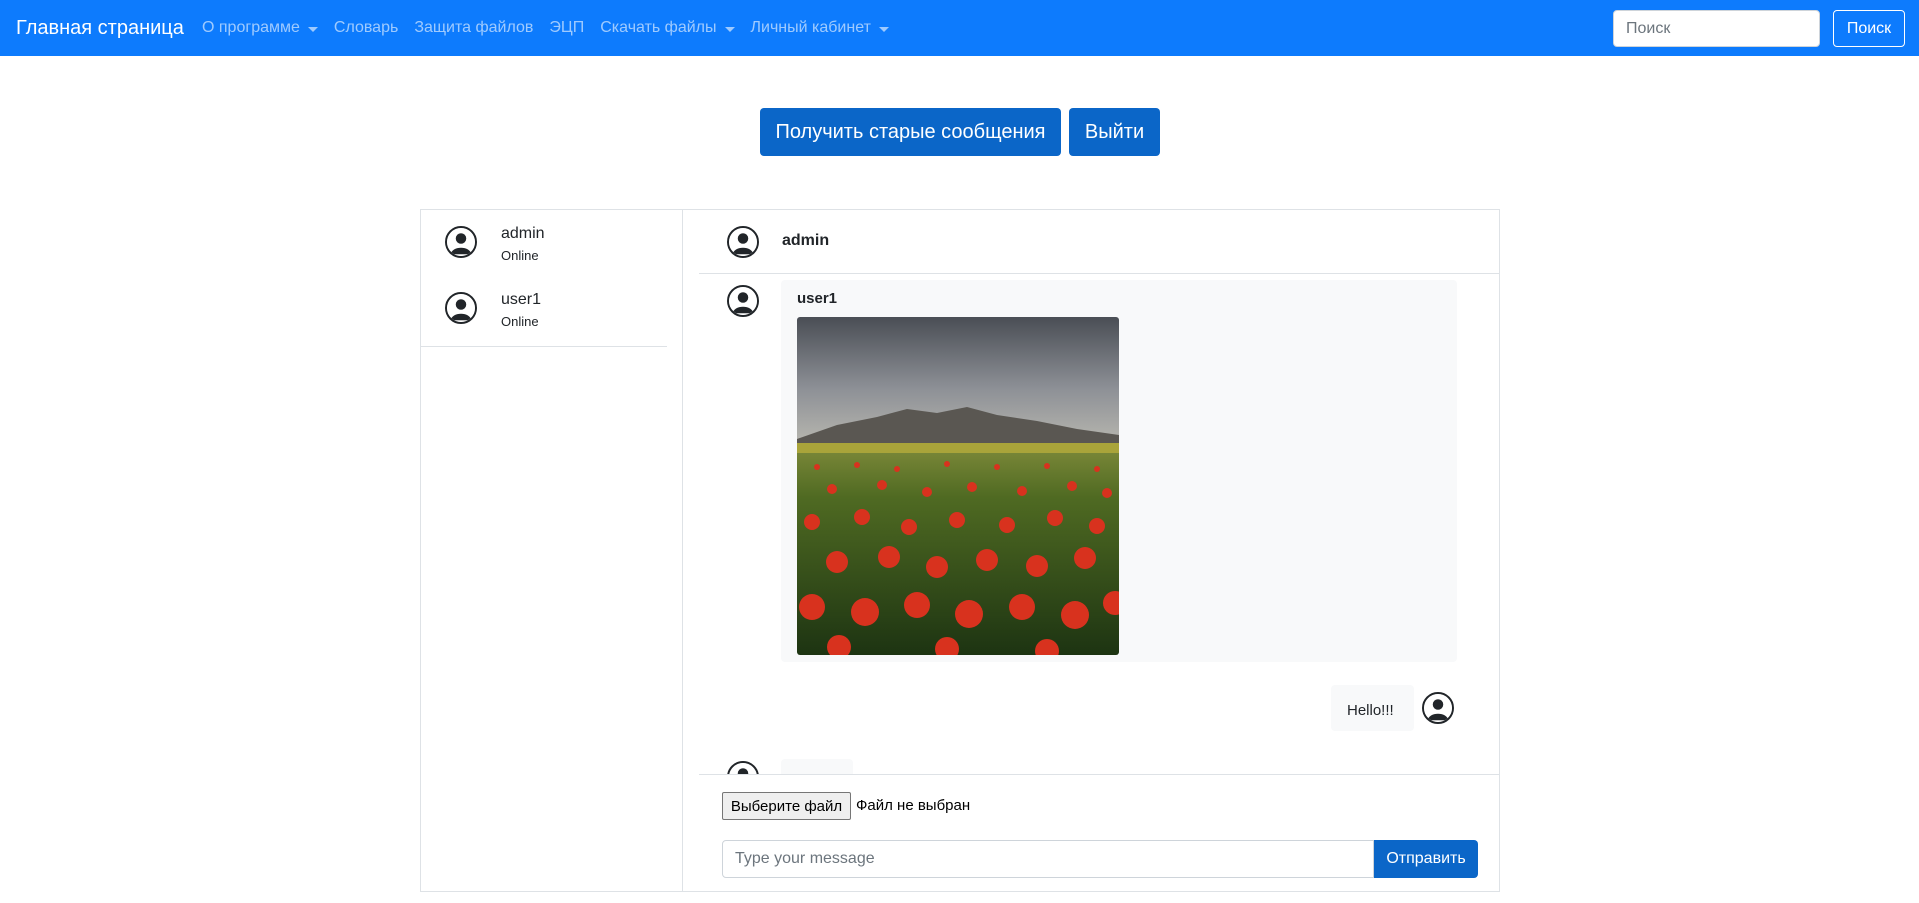 This screenshot has height=903, width=1919. What do you see at coordinates (658, 27) in the screenshot?
I see `nav-download-label: Скачать файлы` at bounding box center [658, 27].